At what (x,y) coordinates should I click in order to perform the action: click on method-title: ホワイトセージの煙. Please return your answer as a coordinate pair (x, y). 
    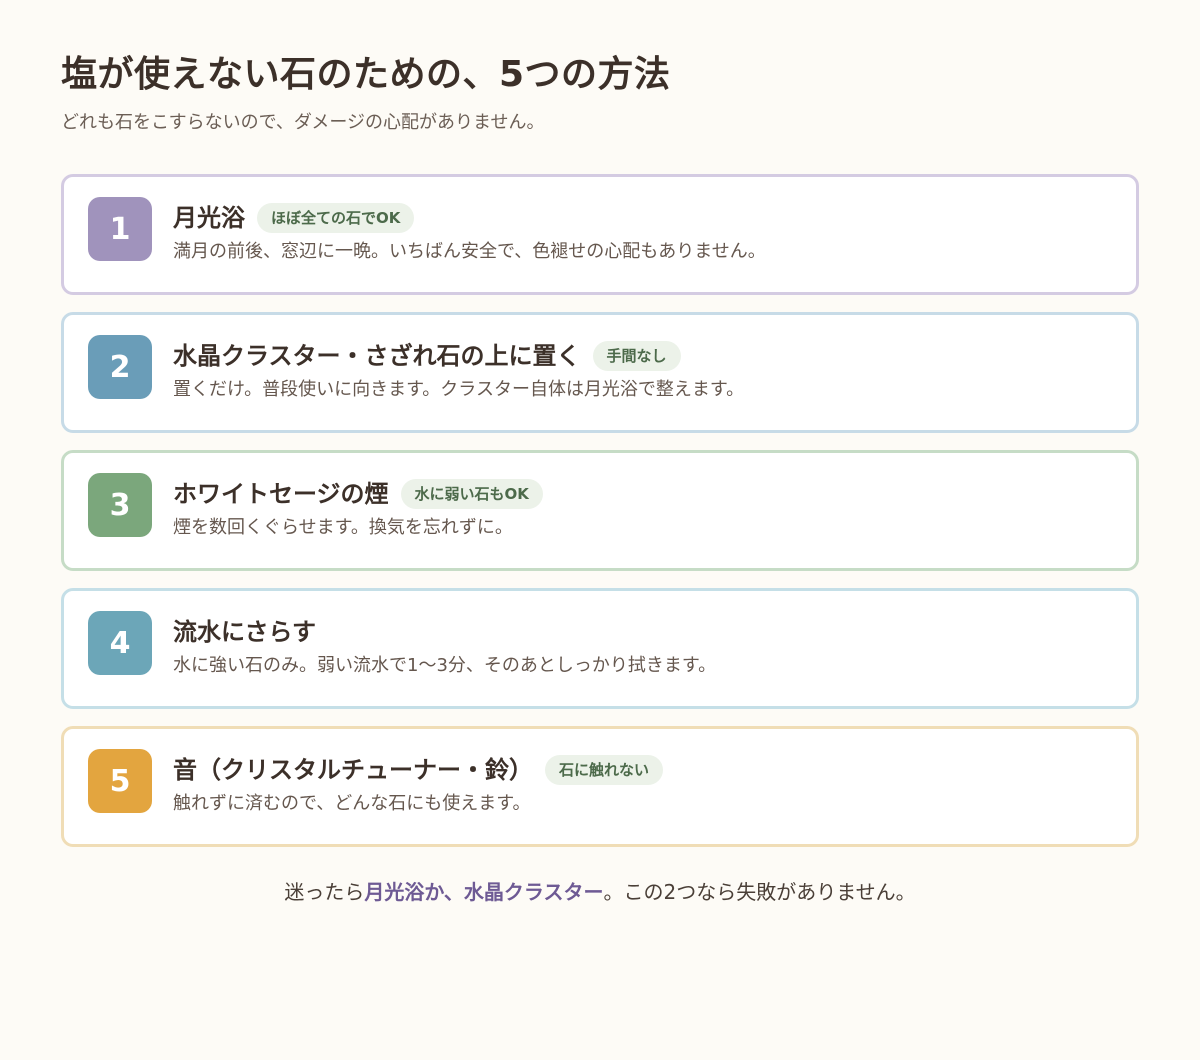
    Looking at the image, I should click on (281, 494).